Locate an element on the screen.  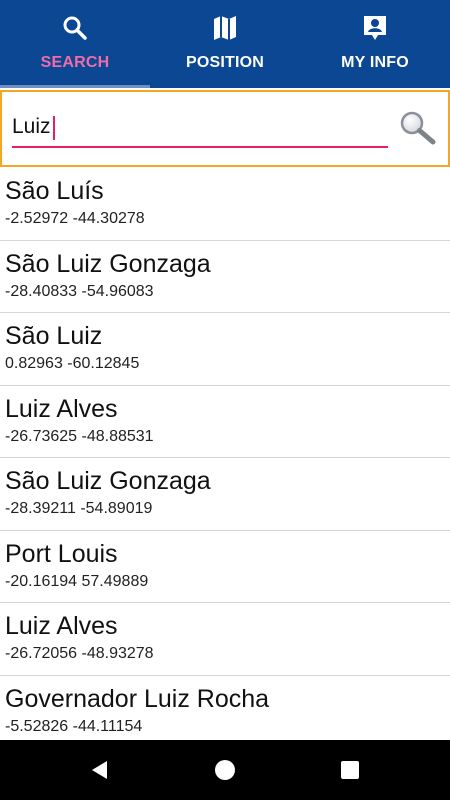
map-icon is located at coordinates (225, 28).